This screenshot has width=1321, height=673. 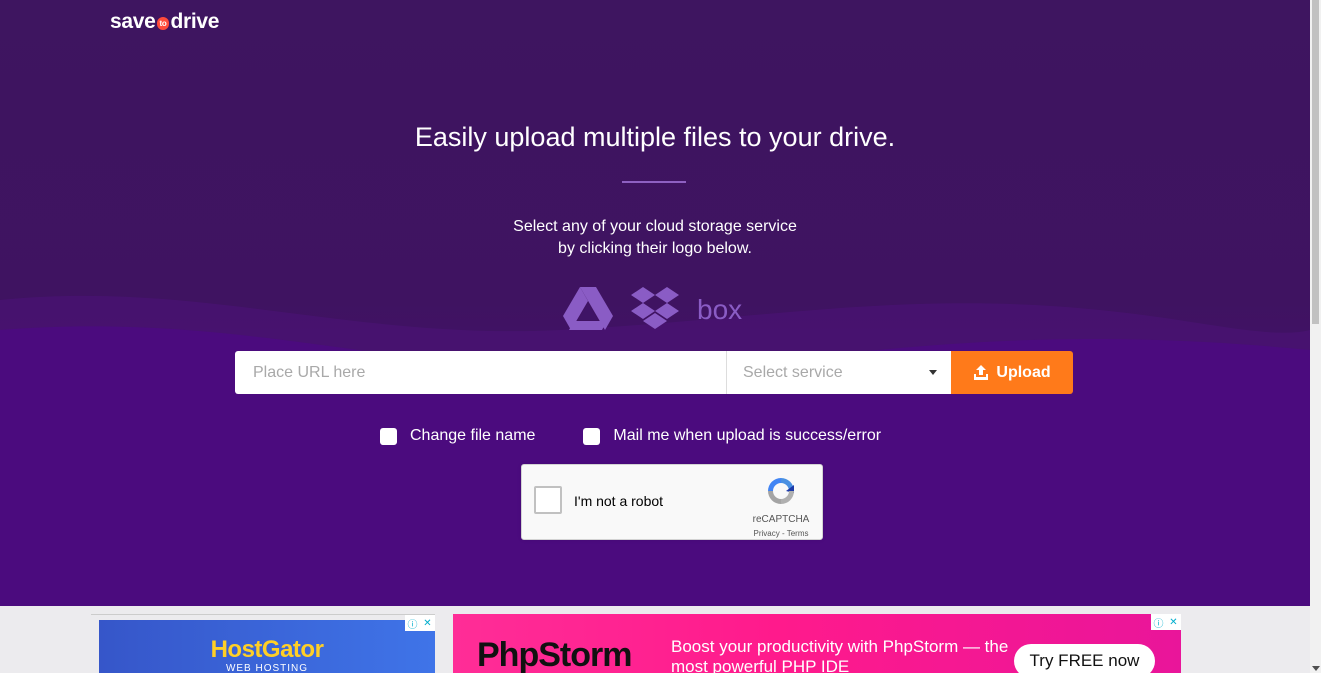 I want to click on phpstorm-title: PhpStorm, so click(x=554, y=654).